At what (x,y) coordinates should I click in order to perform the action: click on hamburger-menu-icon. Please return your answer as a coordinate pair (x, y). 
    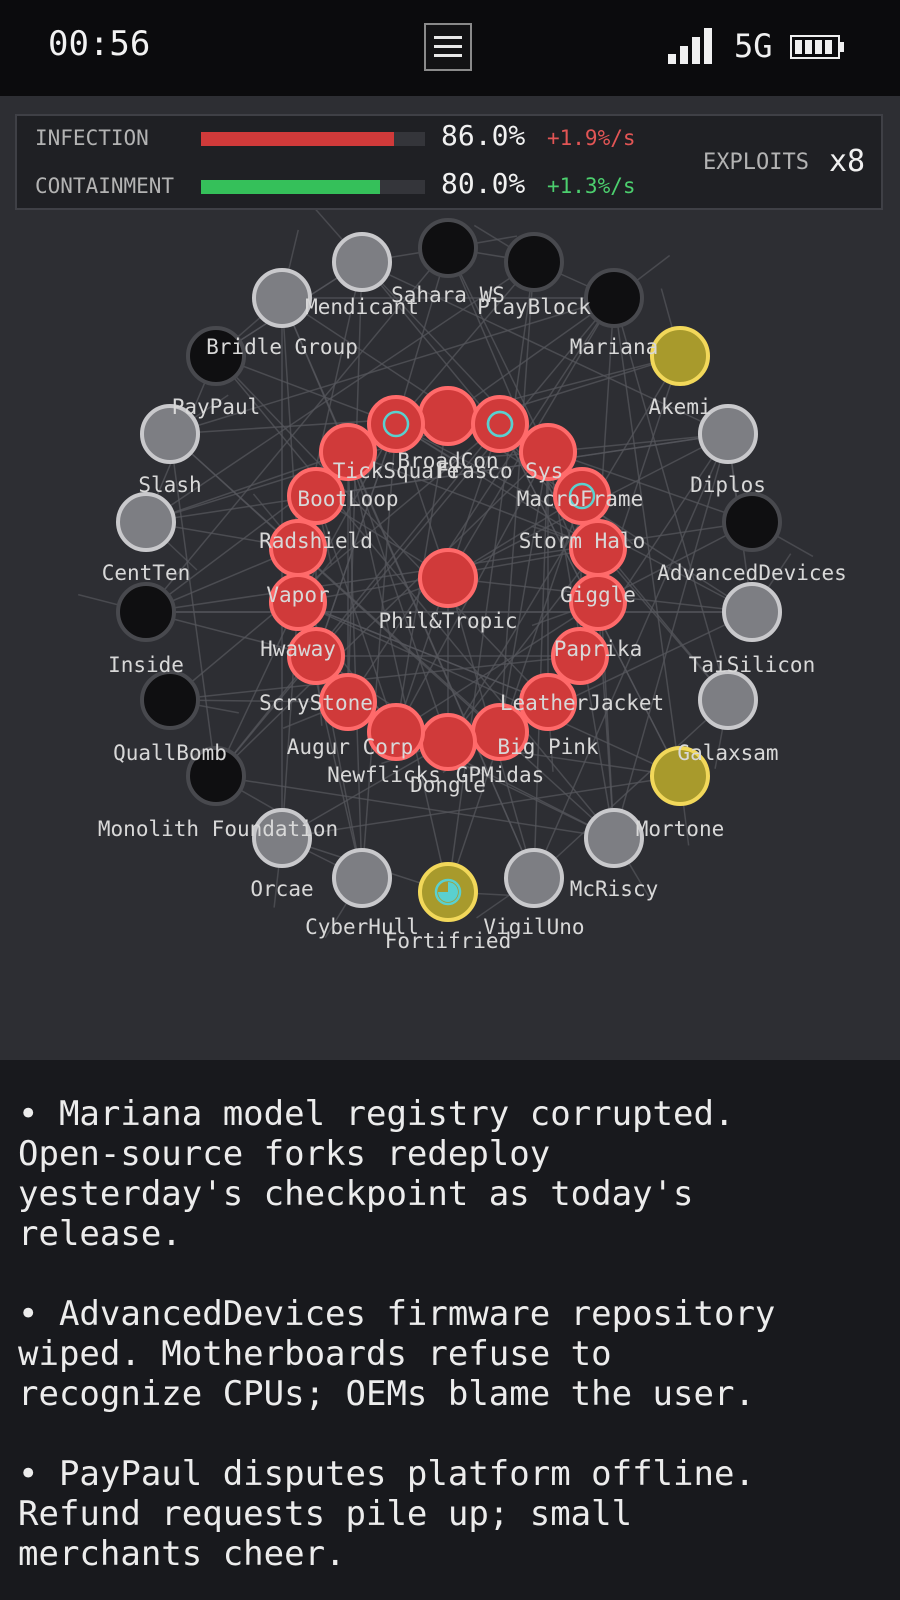
    Looking at the image, I should click on (448, 47).